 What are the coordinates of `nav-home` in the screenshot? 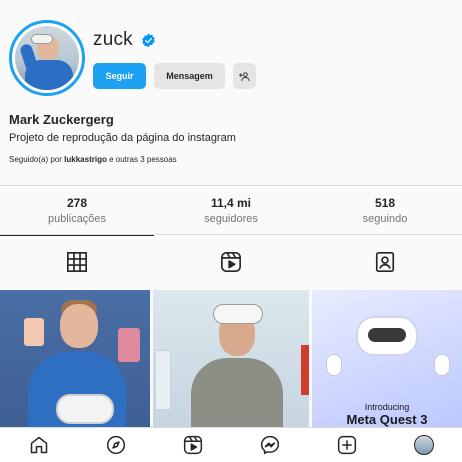 It's located at (39, 445).